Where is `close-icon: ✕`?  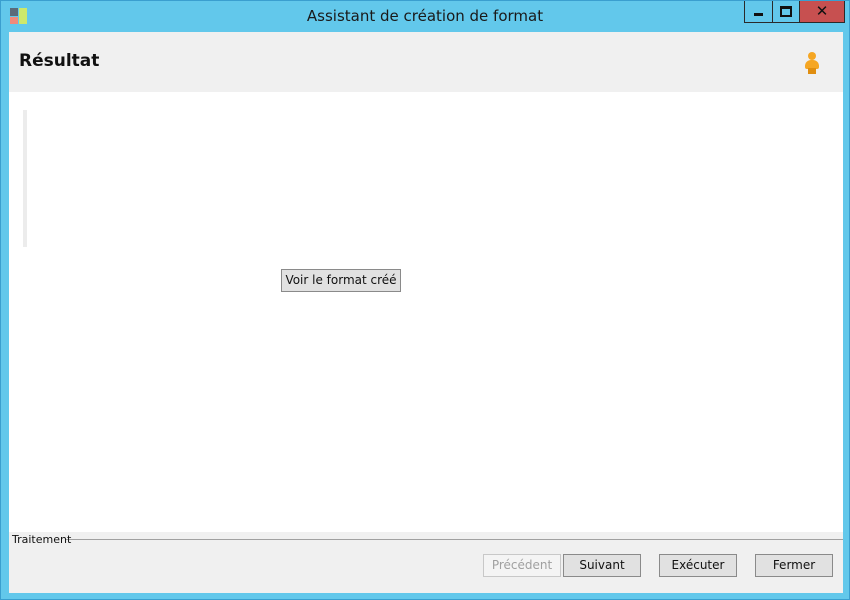
close-icon: ✕ is located at coordinates (822, 11).